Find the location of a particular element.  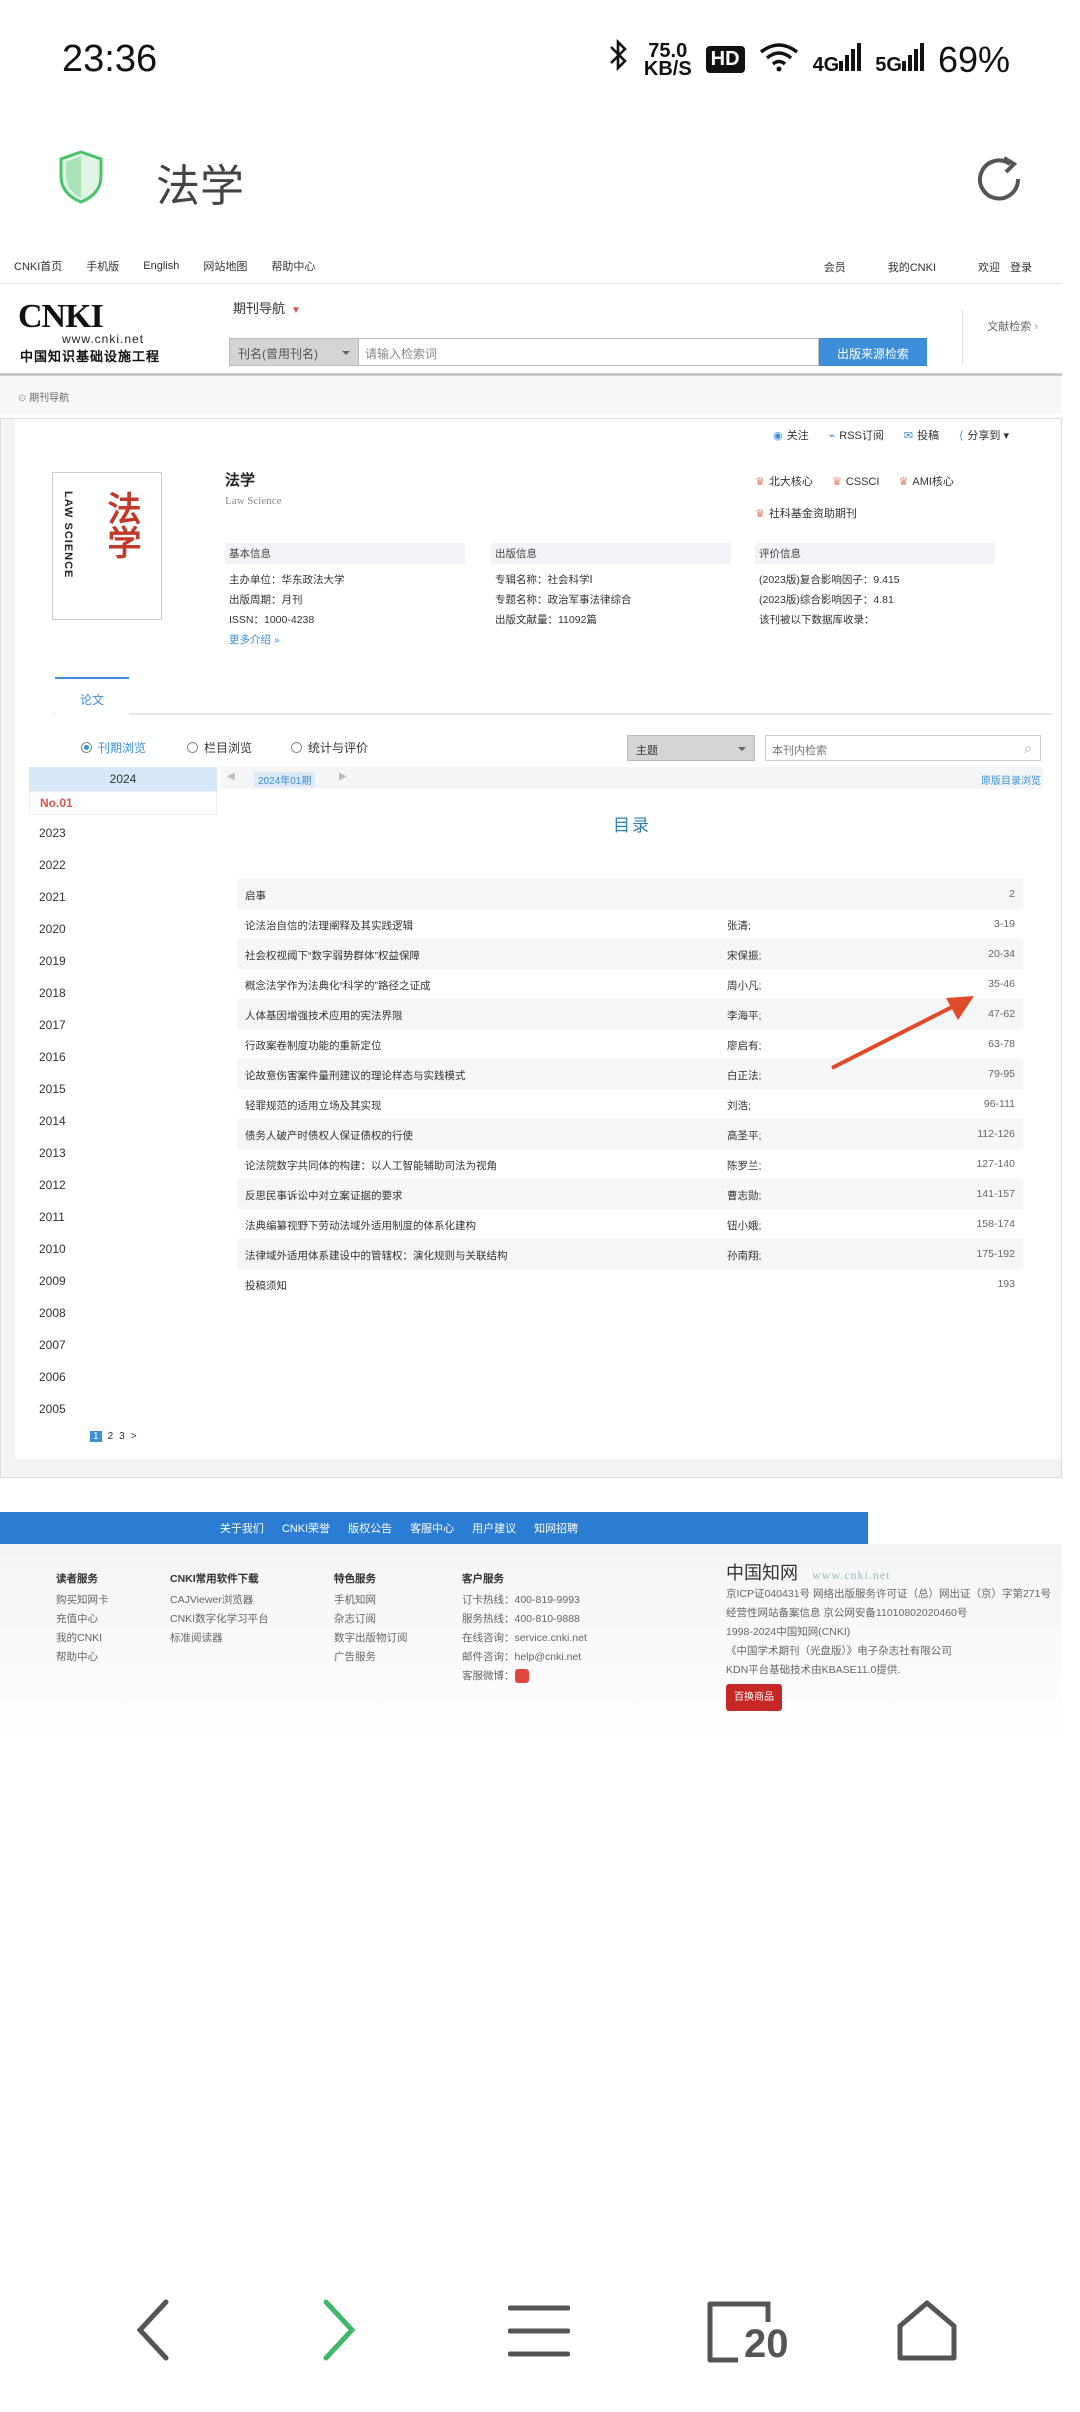

footer-honor: CNKI荣誉 is located at coordinates (306, 1528).